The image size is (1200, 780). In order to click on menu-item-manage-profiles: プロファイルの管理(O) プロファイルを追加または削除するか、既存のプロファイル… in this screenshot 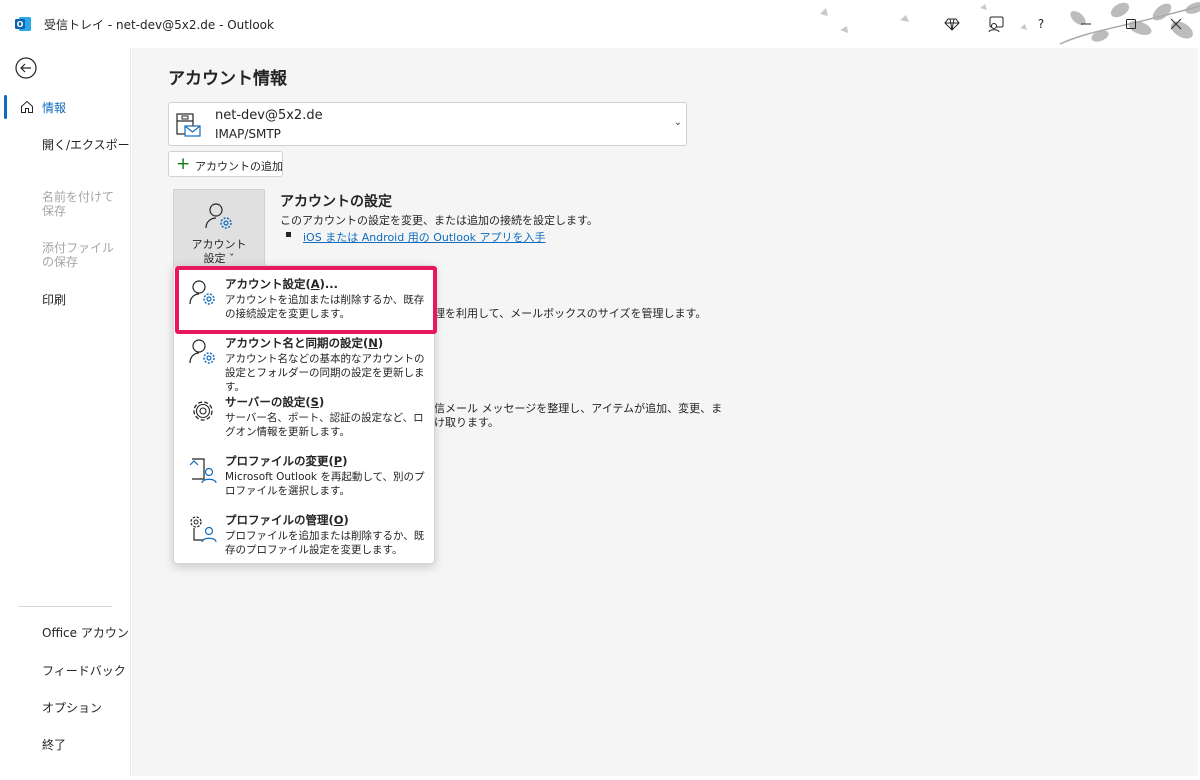, I will do `click(305, 537)`.